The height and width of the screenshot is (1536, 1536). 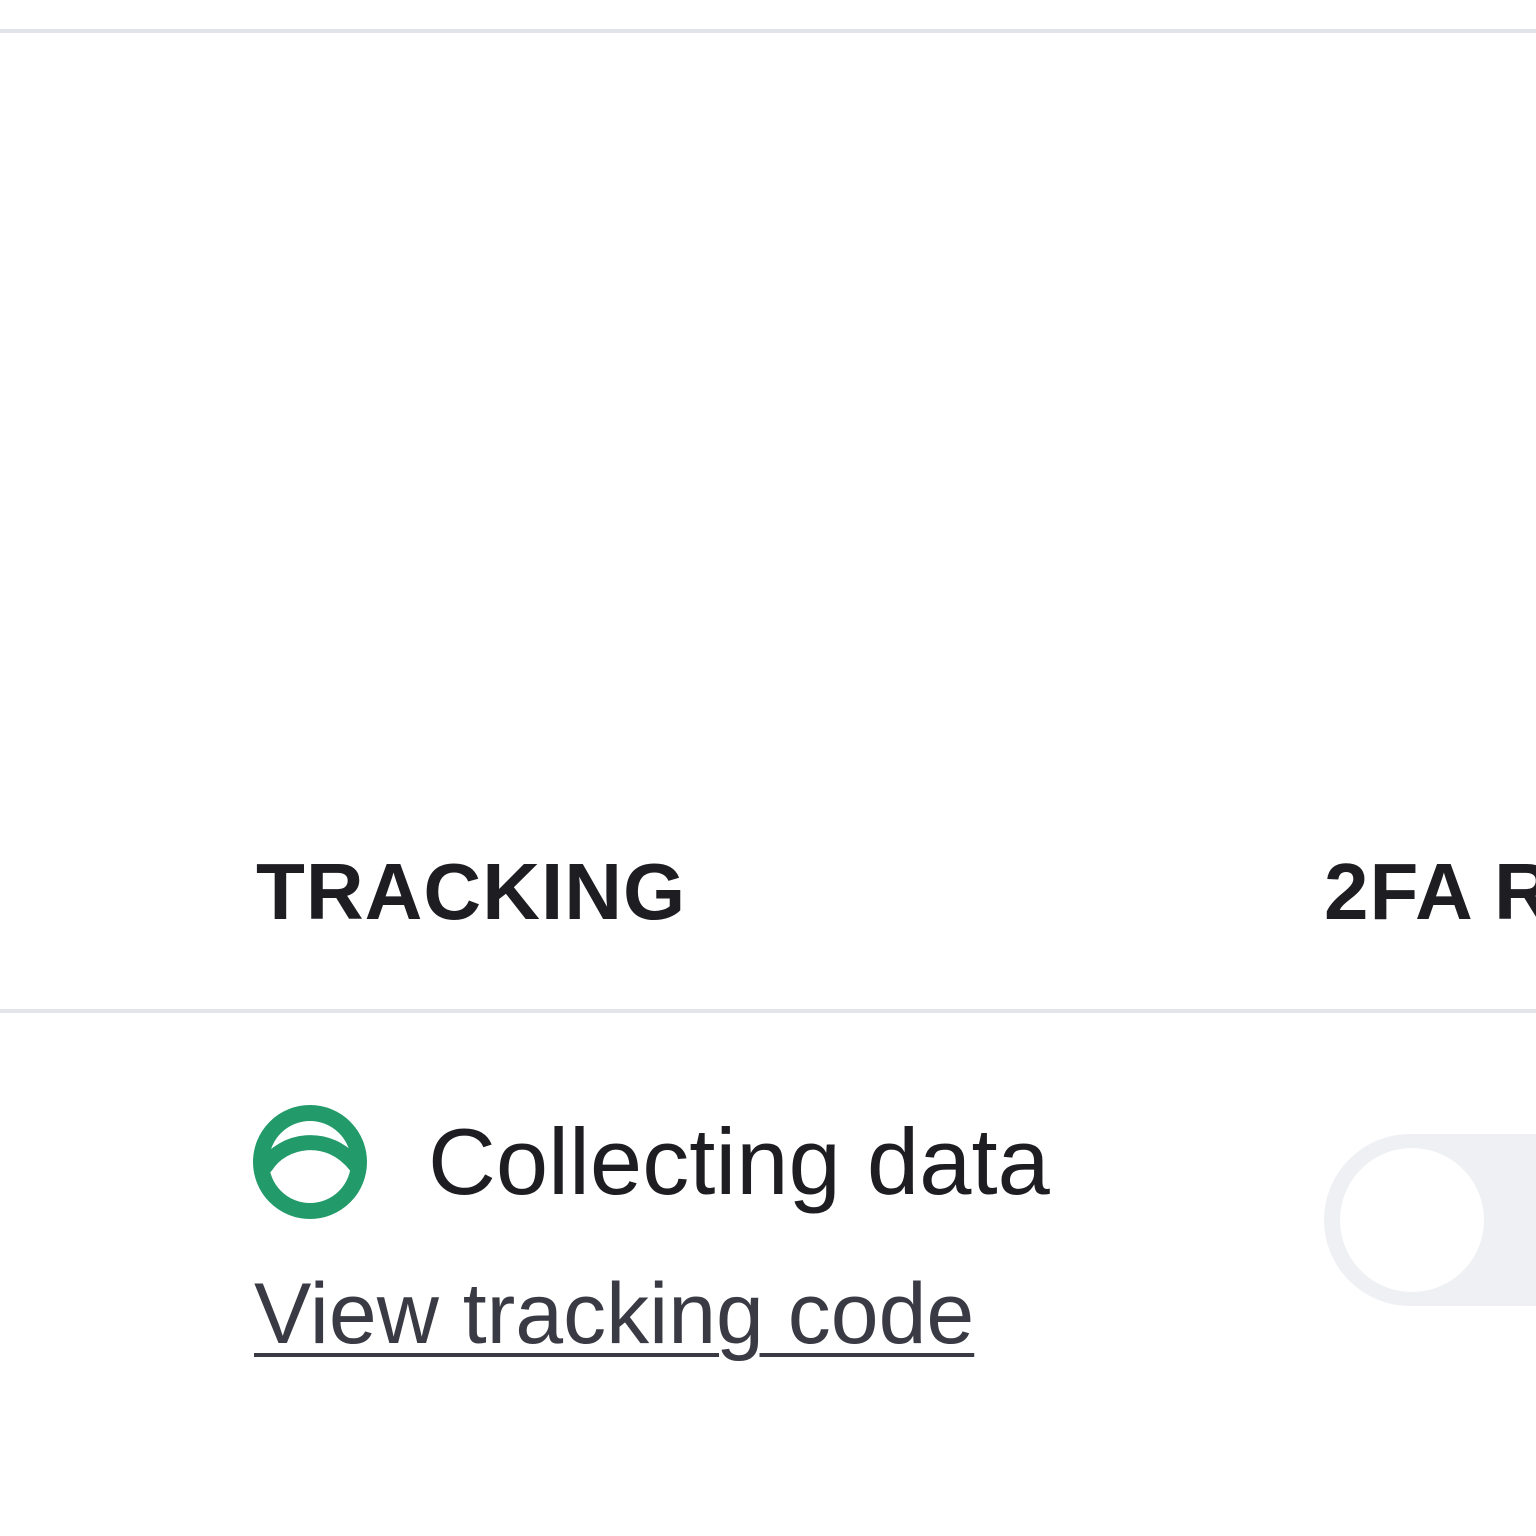 What do you see at coordinates (310, 1162) in the screenshot?
I see `status-collecting-icon` at bounding box center [310, 1162].